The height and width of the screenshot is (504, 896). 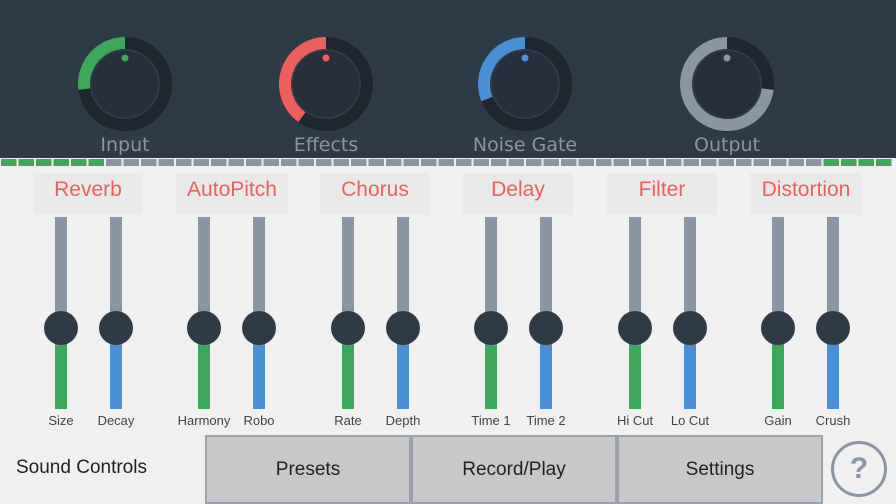 What do you see at coordinates (518, 194) in the screenshot?
I see `delay-title: Delay` at bounding box center [518, 194].